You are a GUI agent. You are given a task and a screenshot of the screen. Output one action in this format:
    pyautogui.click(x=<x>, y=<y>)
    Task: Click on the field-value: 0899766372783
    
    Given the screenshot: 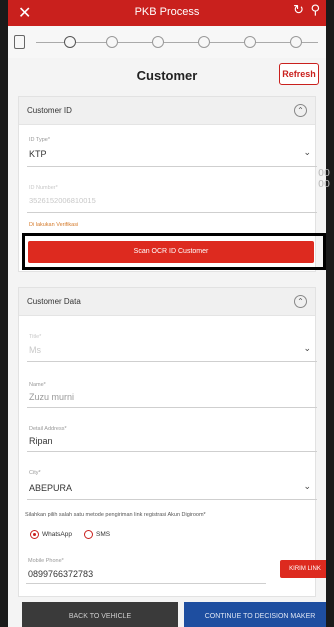 What is the action you would take?
    pyautogui.click(x=61, y=574)
    